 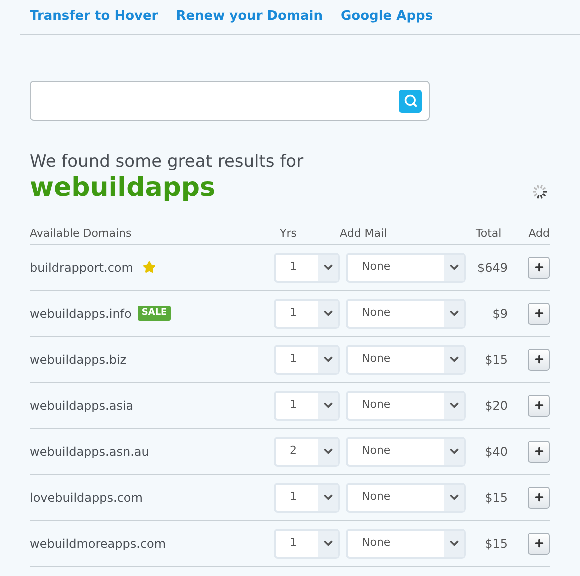 I want to click on domain-name: buildrapport.com, so click(x=82, y=268).